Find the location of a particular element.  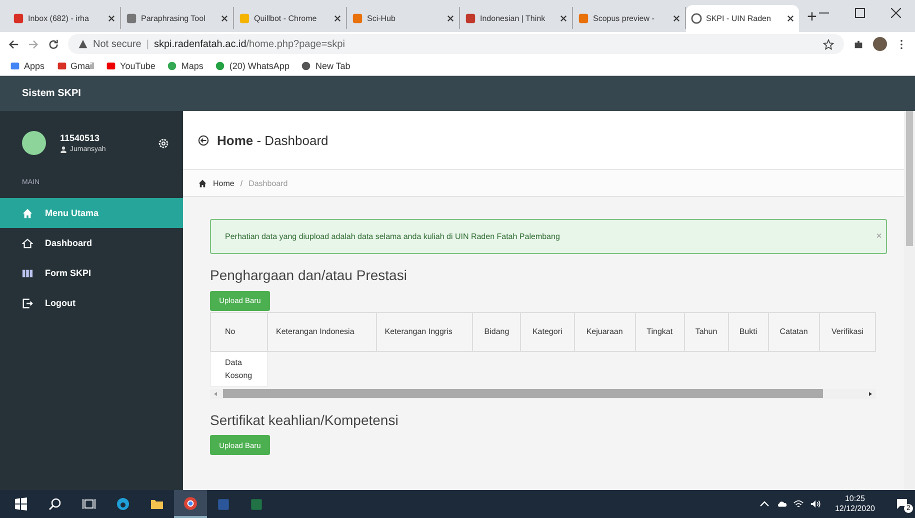

column-header: Bukti is located at coordinates (748, 331).